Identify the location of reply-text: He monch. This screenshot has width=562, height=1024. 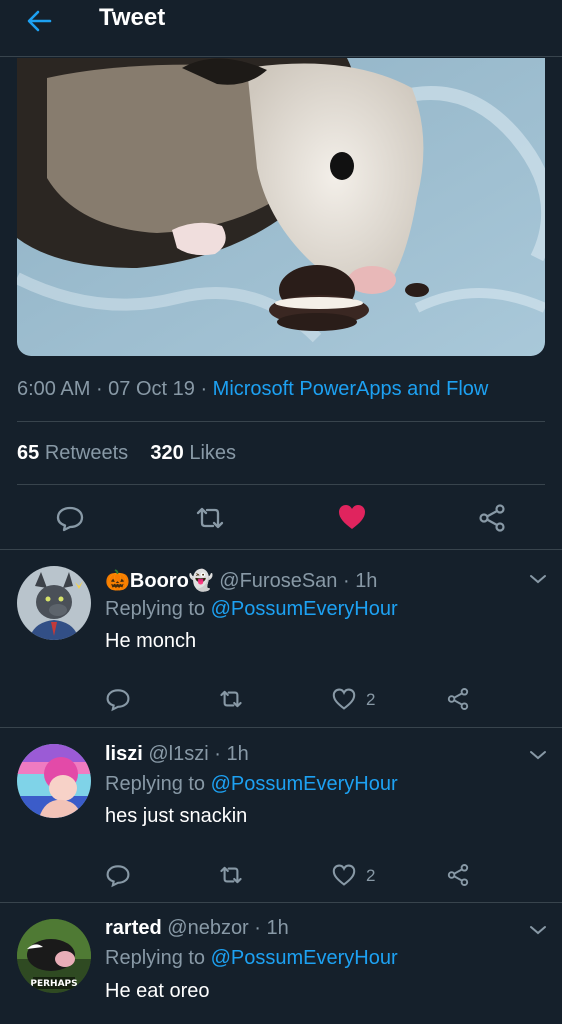
(151, 641).